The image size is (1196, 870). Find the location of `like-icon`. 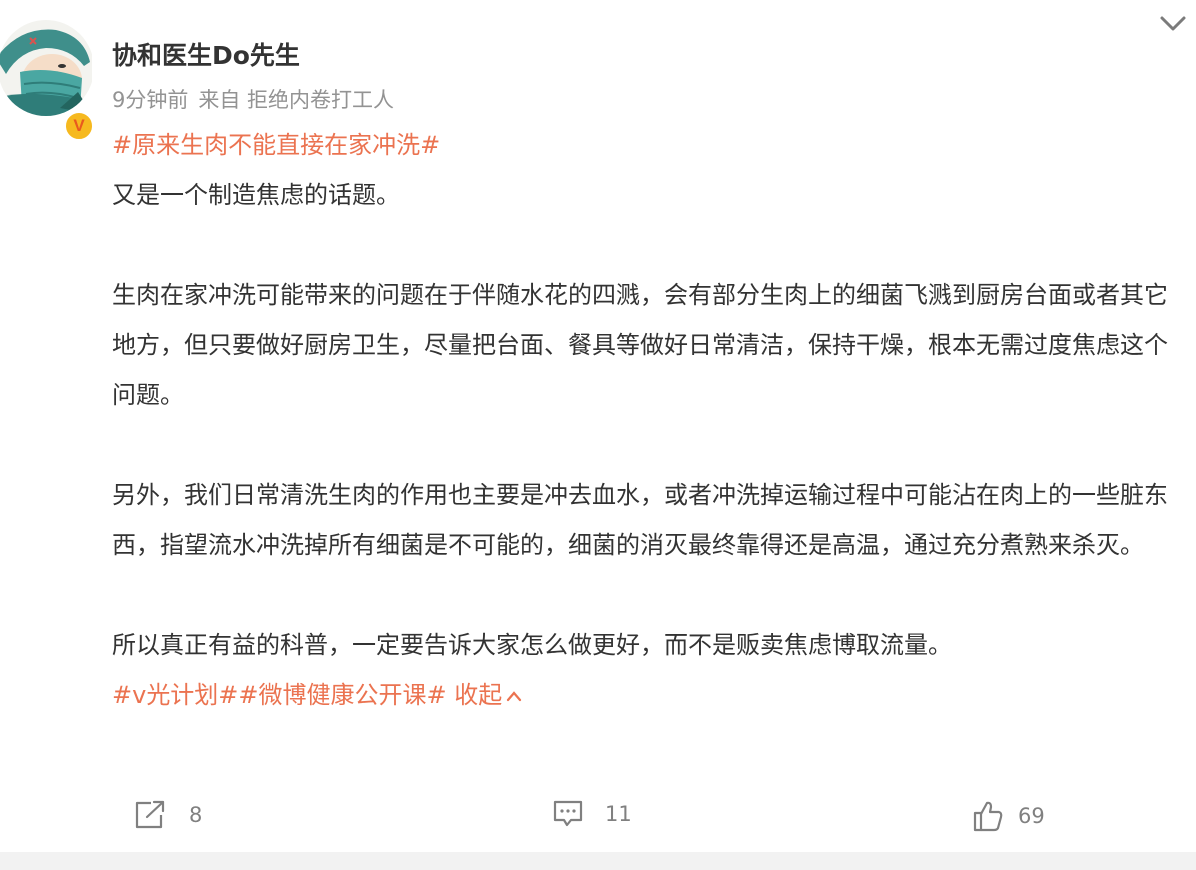

like-icon is located at coordinates (988, 816).